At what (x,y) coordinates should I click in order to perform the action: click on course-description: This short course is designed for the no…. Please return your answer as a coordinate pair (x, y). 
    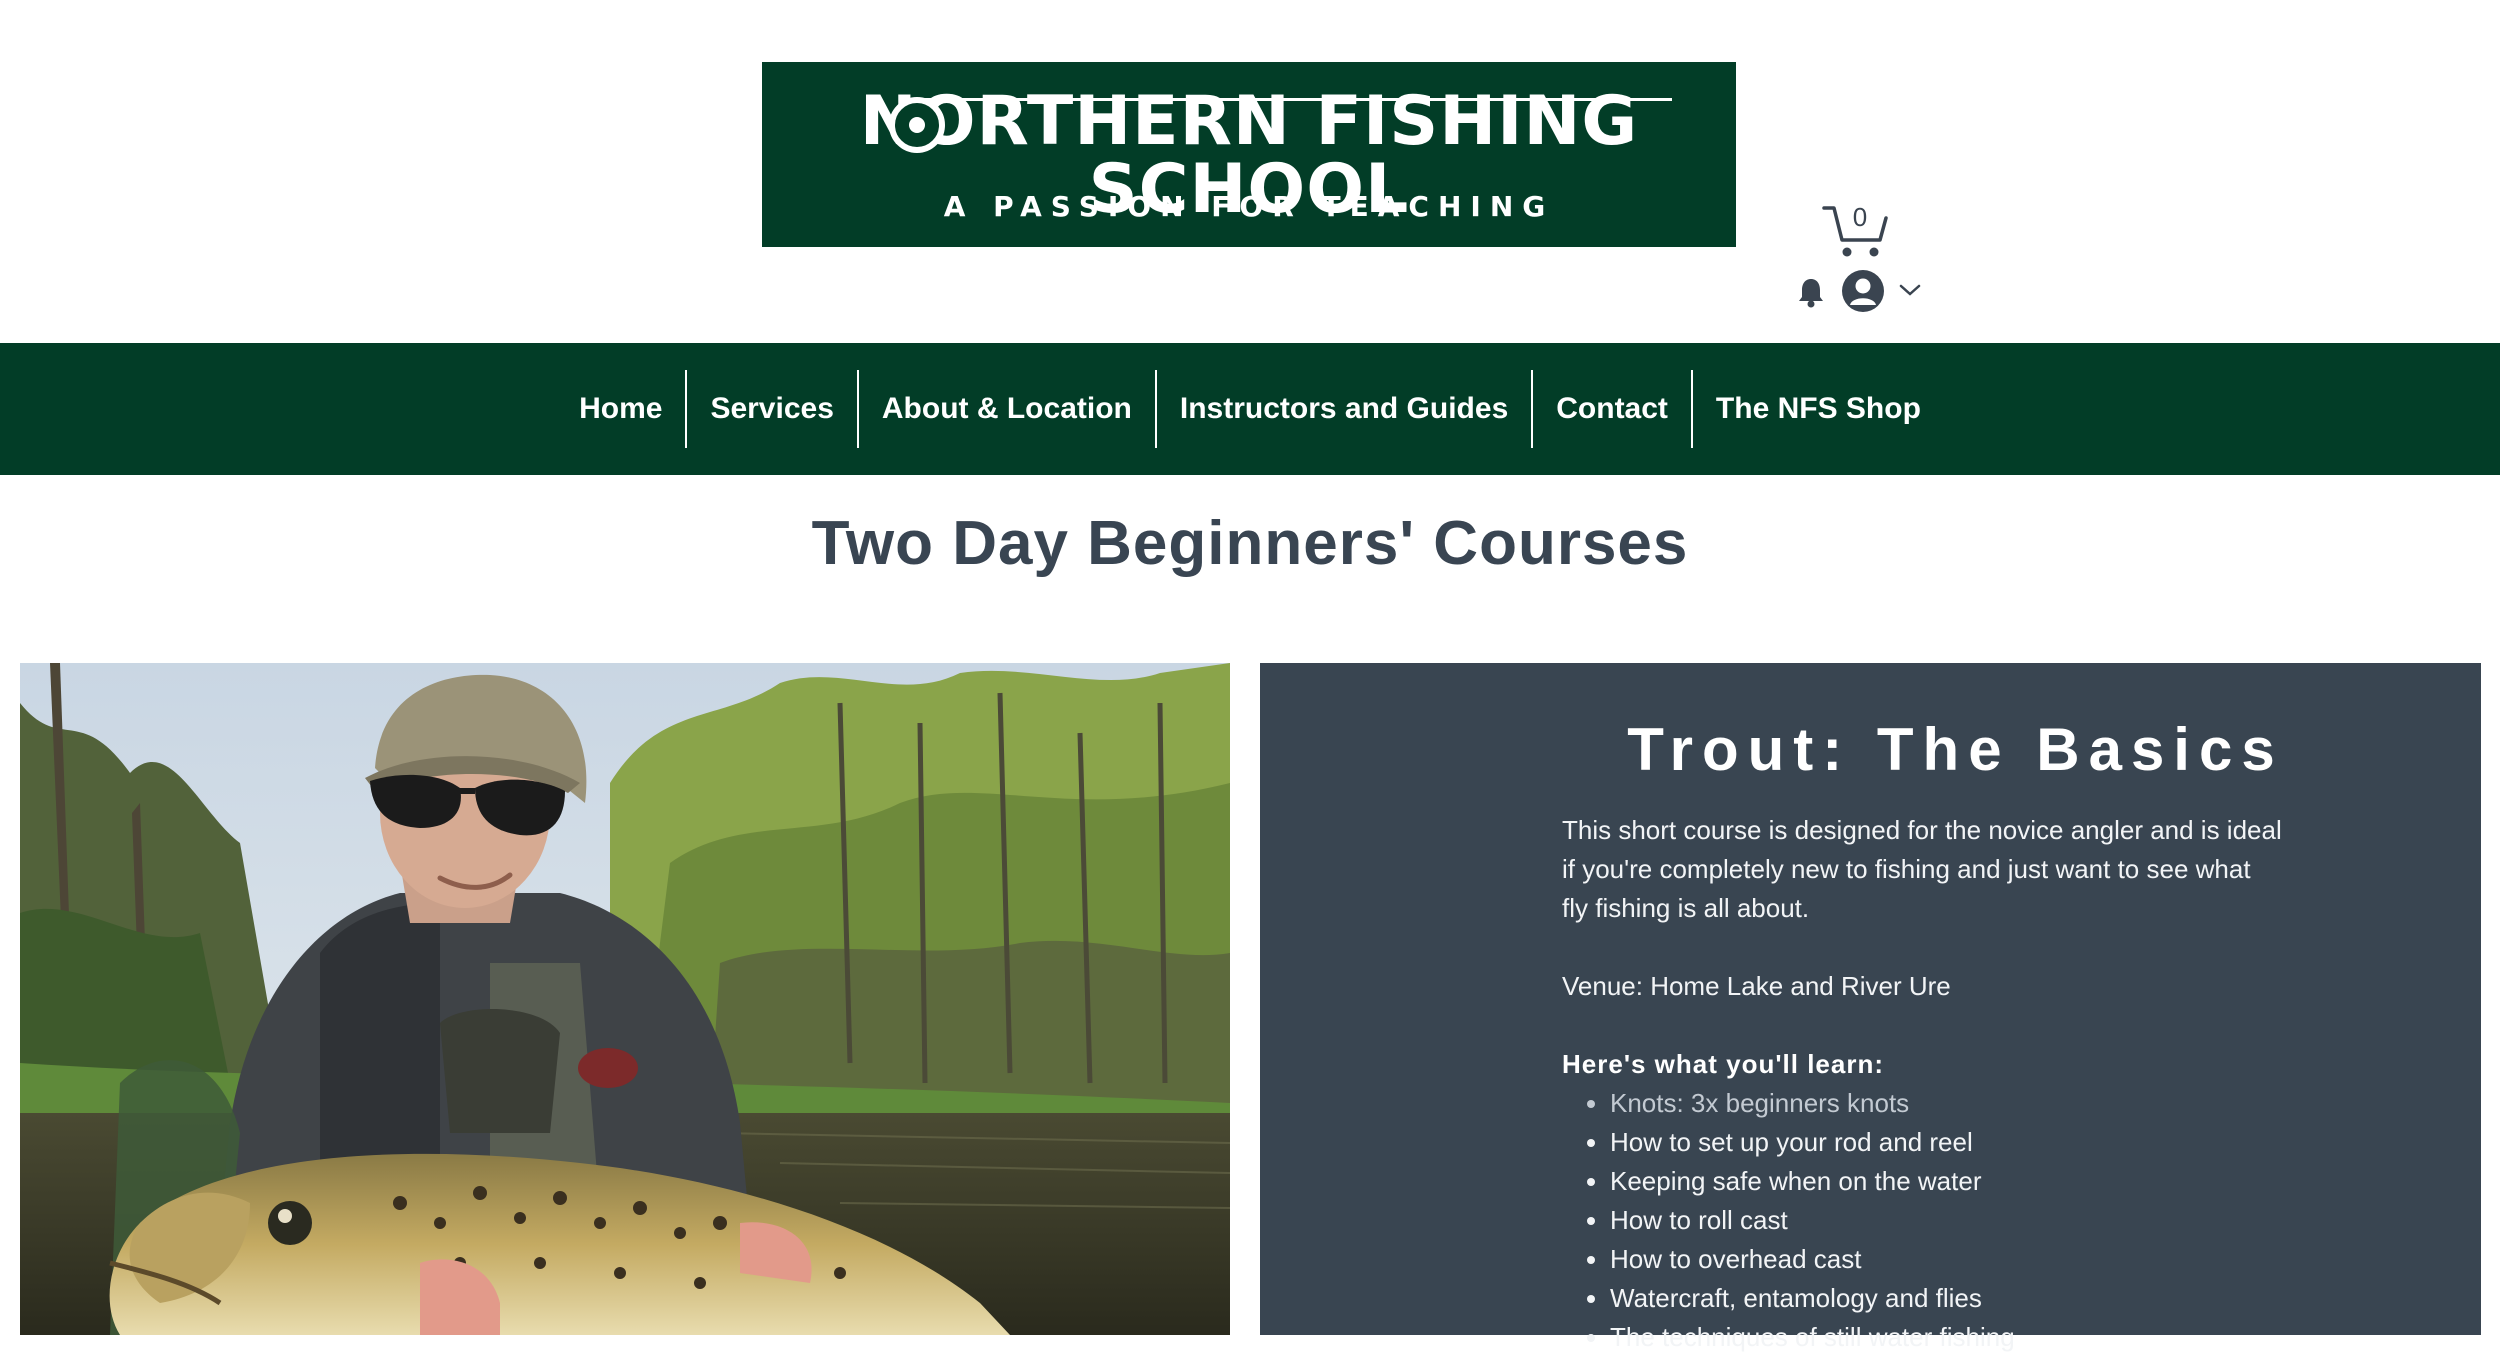
    Looking at the image, I should click on (1922, 869).